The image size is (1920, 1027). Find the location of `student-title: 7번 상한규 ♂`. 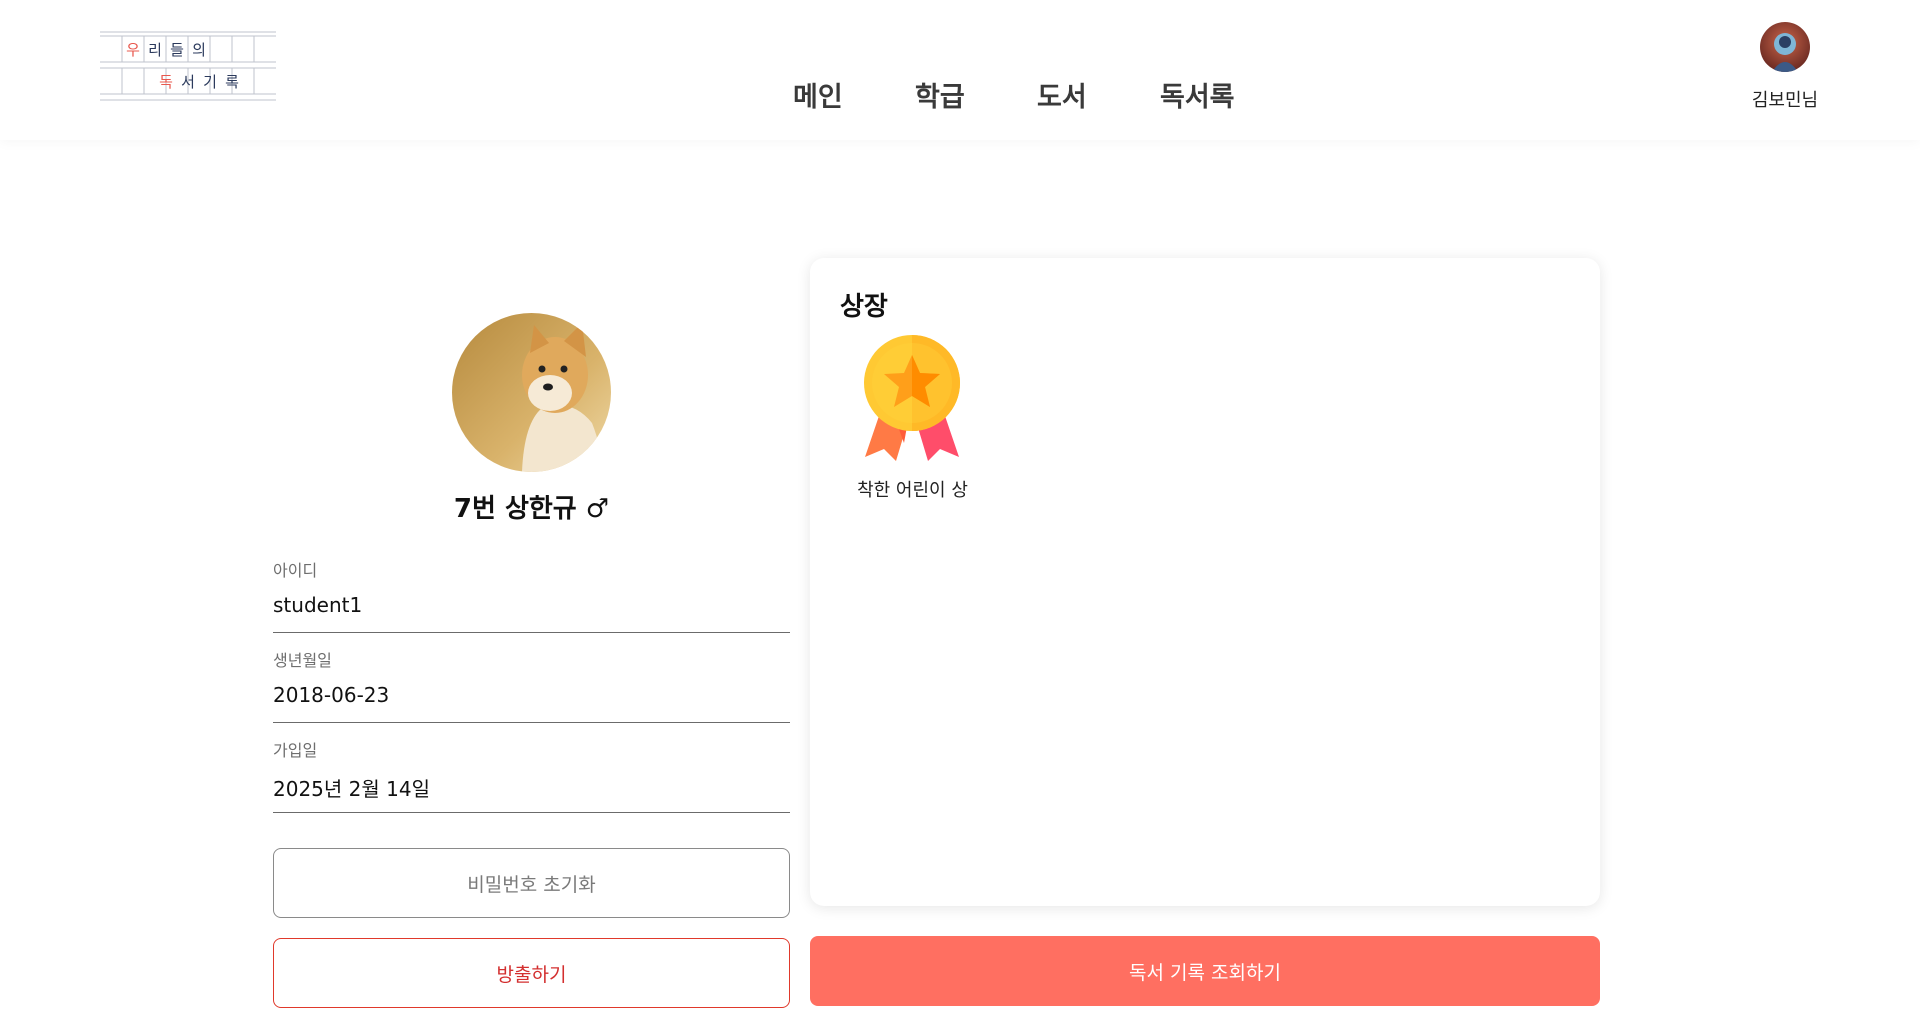

student-title: 7번 상한규 ♂ is located at coordinates (531, 509).